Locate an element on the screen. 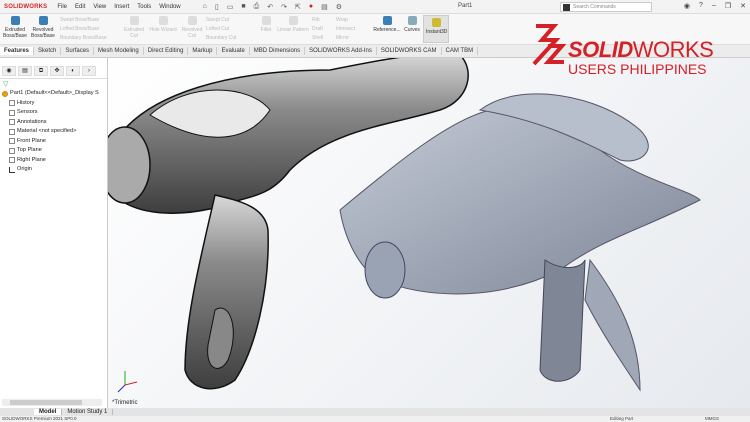  tab-direct-editing: Direct Editing is located at coordinates (166, 51).